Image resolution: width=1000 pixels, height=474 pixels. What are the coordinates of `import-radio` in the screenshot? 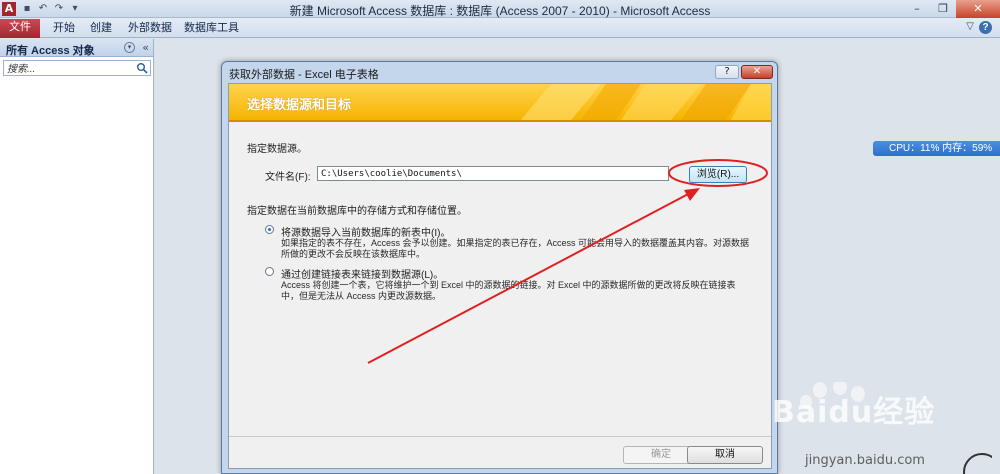 It's located at (269, 229).